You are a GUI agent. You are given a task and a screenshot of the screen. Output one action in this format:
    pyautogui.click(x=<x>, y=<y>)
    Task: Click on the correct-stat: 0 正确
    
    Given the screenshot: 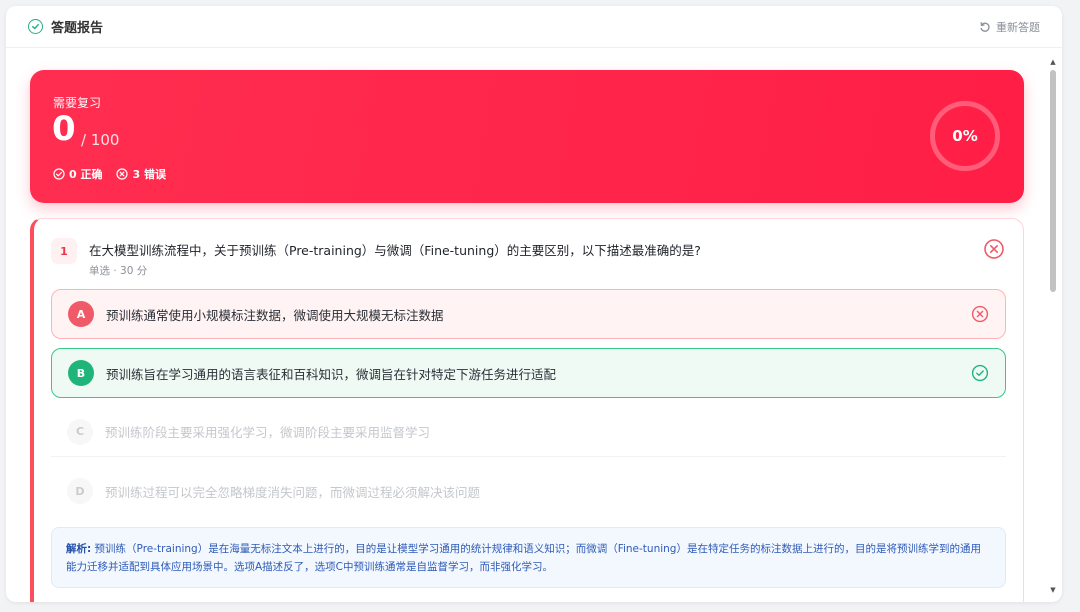 What is the action you would take?
    pyautogui.click(x=77, y=174)
    